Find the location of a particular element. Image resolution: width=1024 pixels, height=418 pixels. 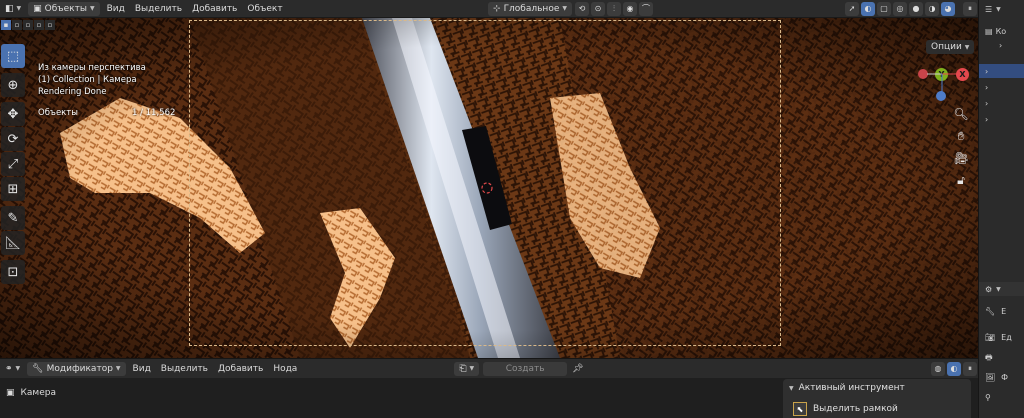

select-intersect-icon: ▫ is located at coordinates (50, 25).